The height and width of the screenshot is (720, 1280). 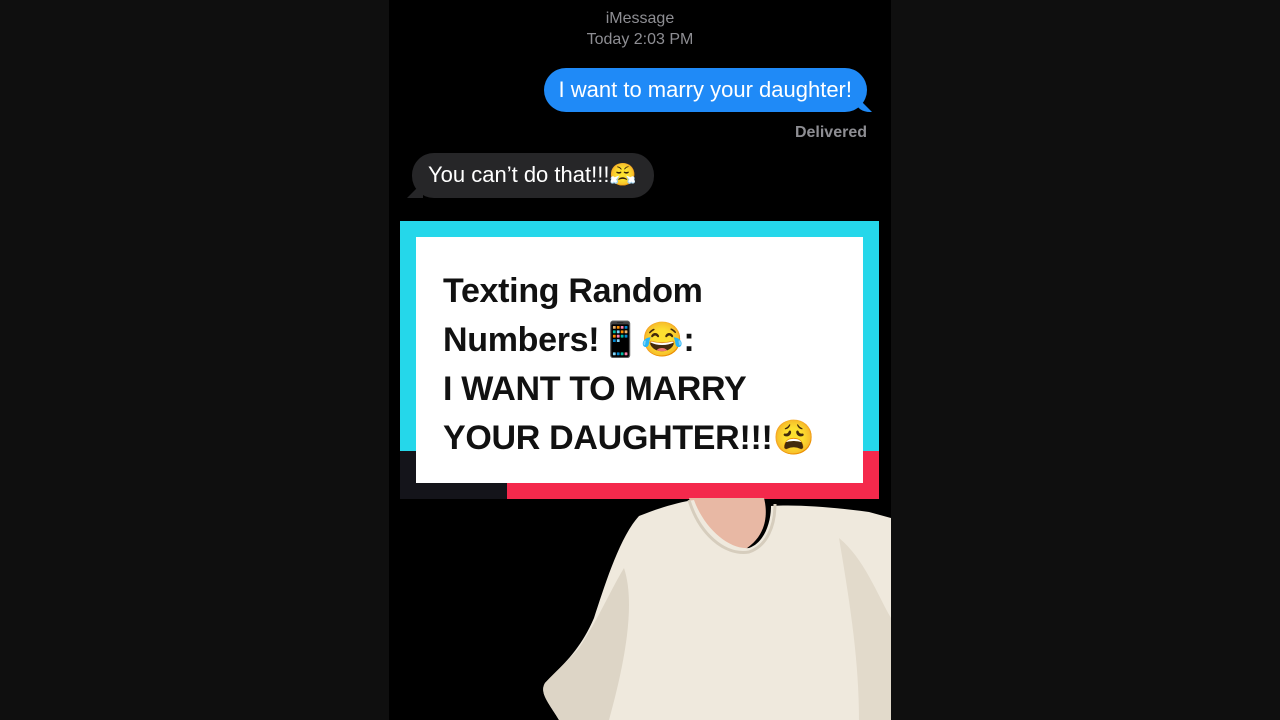 I want to click on card-title-line-3: I WANT TO MARRY, so click(x=595, y=389).